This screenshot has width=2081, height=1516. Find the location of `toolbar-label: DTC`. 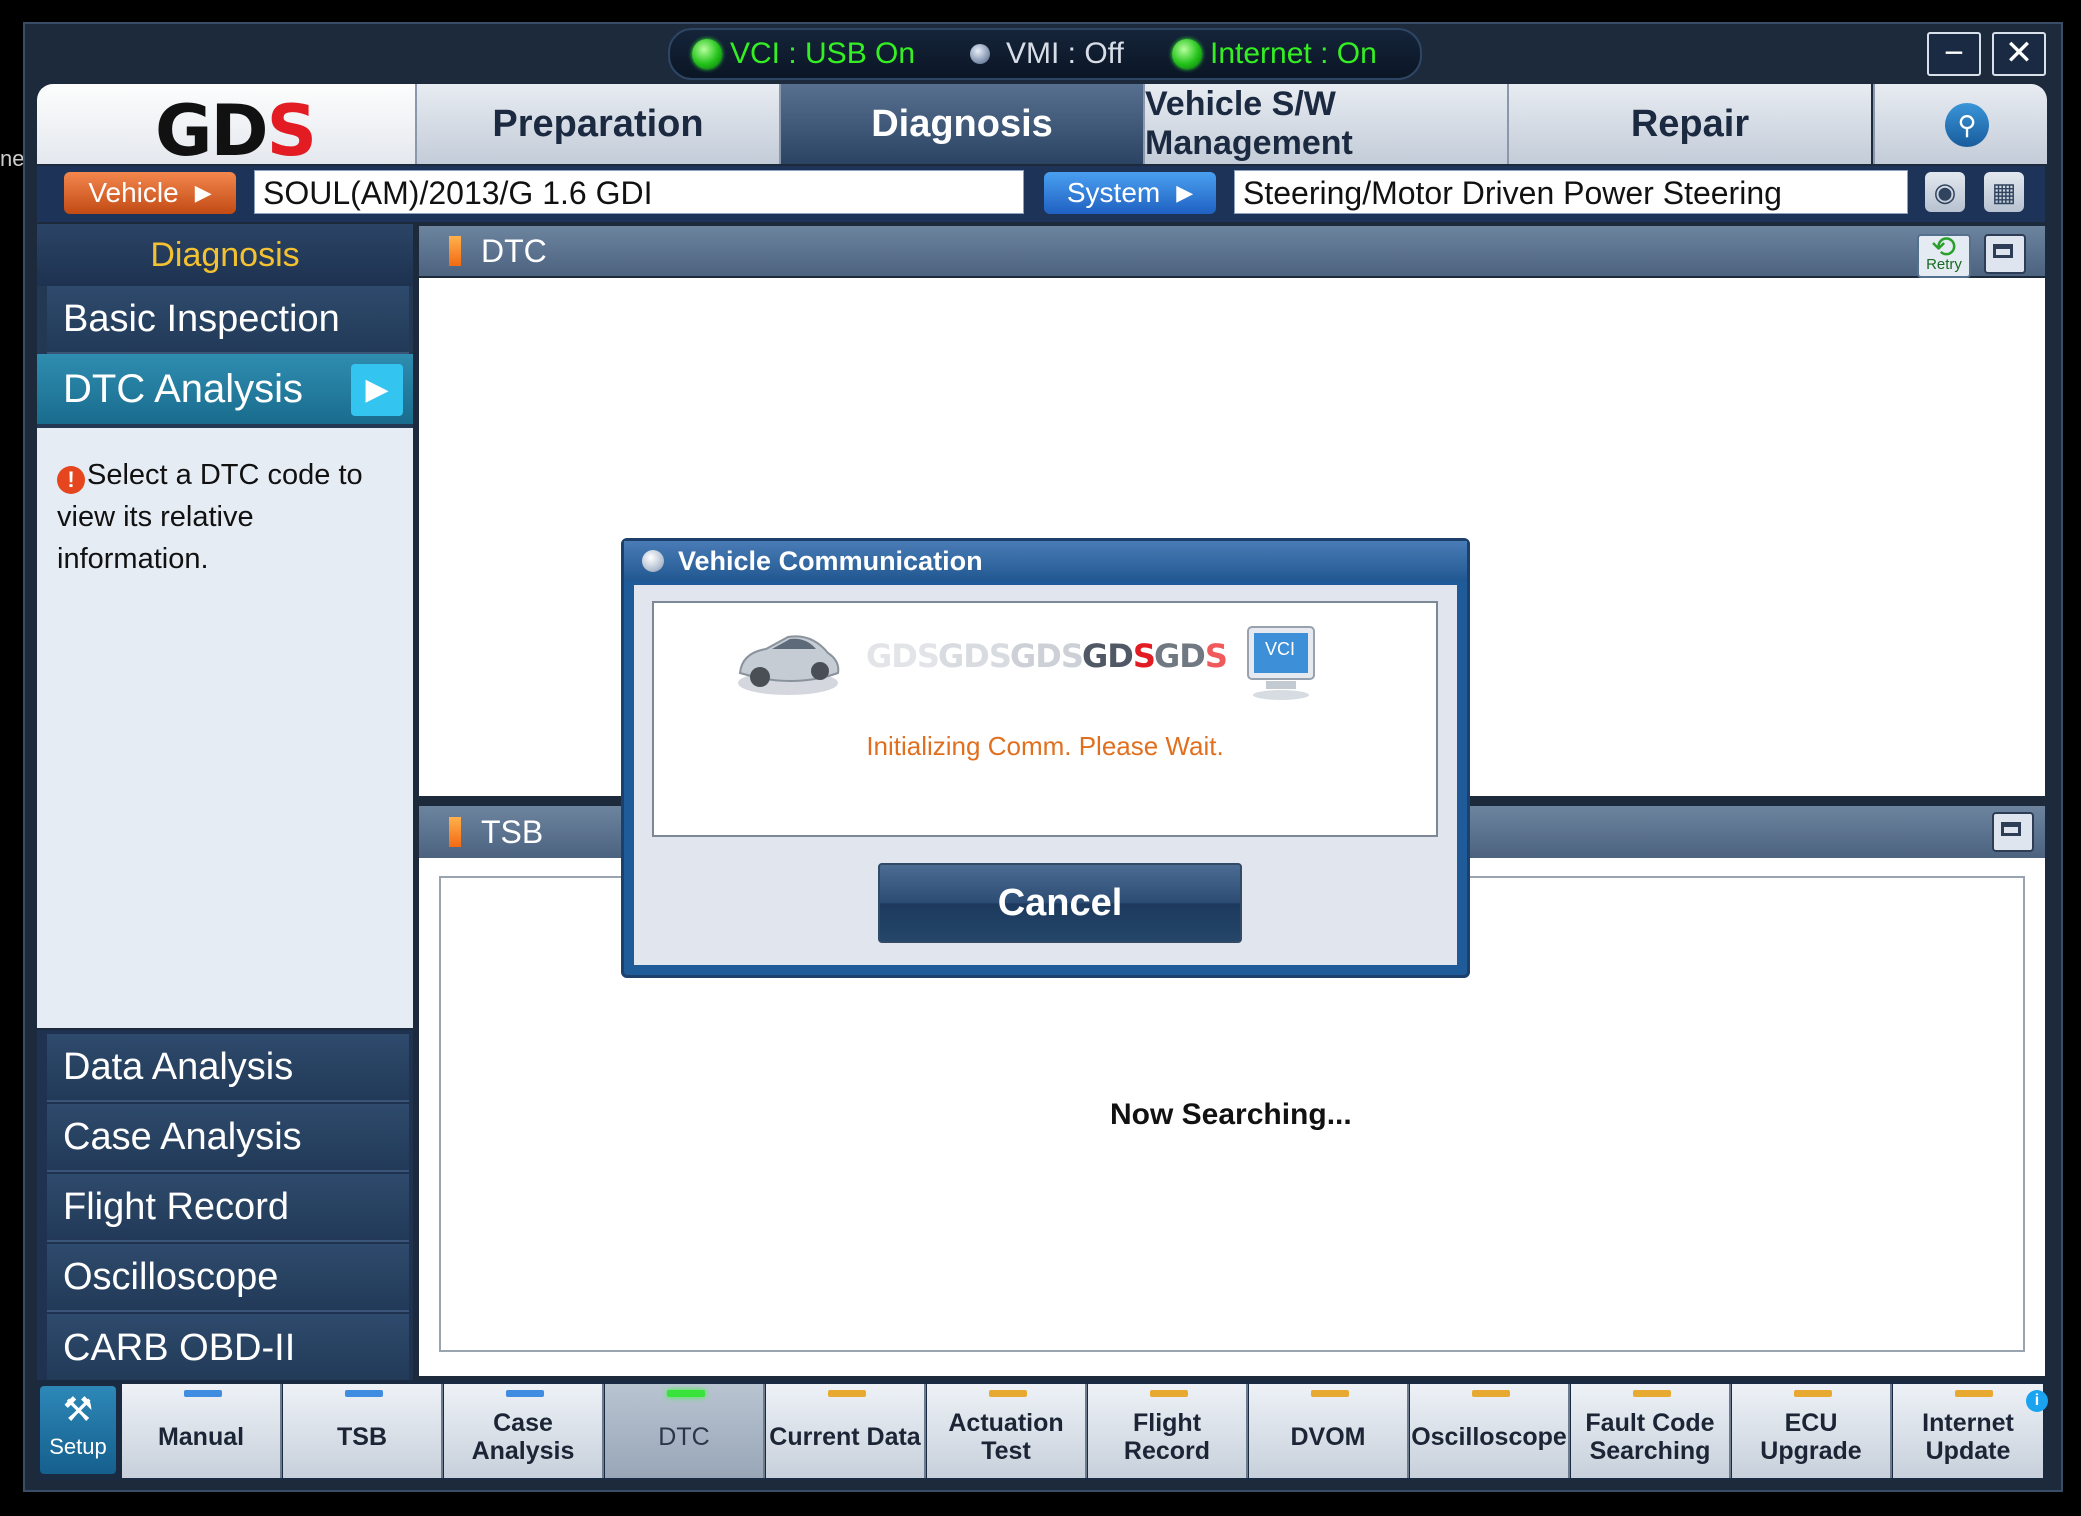

toolbar-label: DTC is located at coordinates (684, 1437).